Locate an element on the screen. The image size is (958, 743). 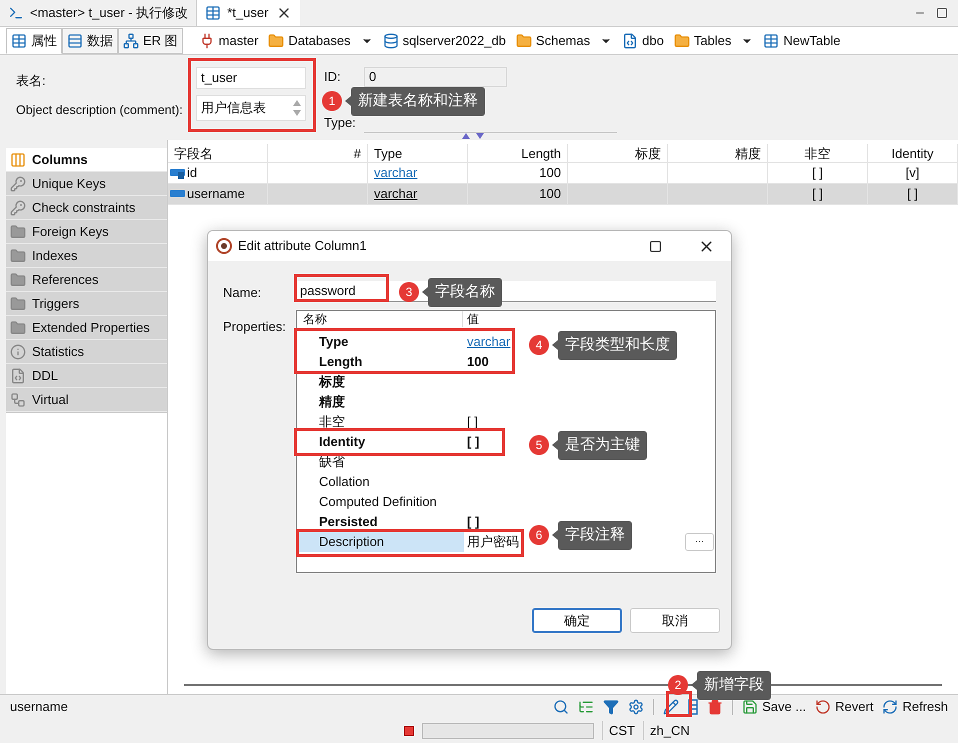
diagram-icon is located at coordinates (131, 40).